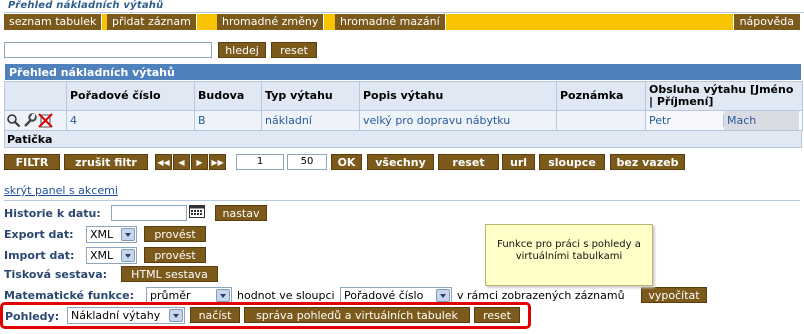 The image size is (804, 334). What do you see at coordinates (766, 22) in the screenshot?
I see `help-button: nápověda` at bounding box center [766, 22].